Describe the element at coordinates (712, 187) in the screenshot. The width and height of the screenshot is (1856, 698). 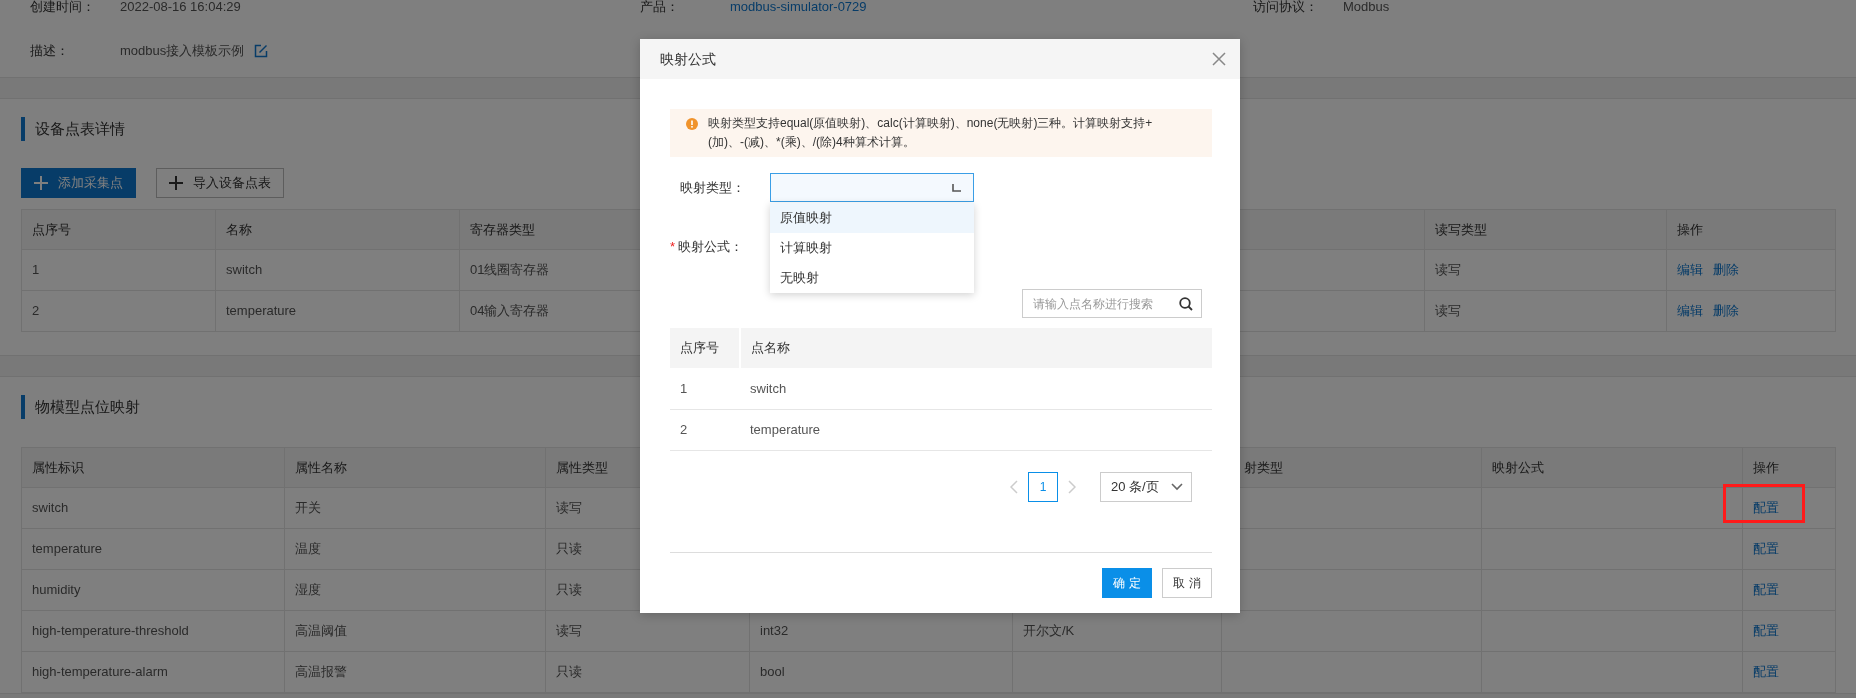
I see `field-label: 映射类型：` at that location.